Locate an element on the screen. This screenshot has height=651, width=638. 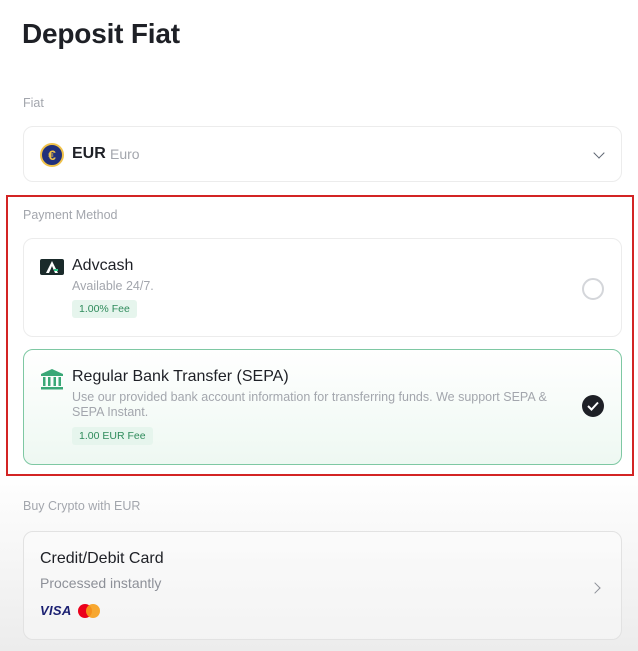
mastercard-logo-icon is located at coordinates (89, 611).